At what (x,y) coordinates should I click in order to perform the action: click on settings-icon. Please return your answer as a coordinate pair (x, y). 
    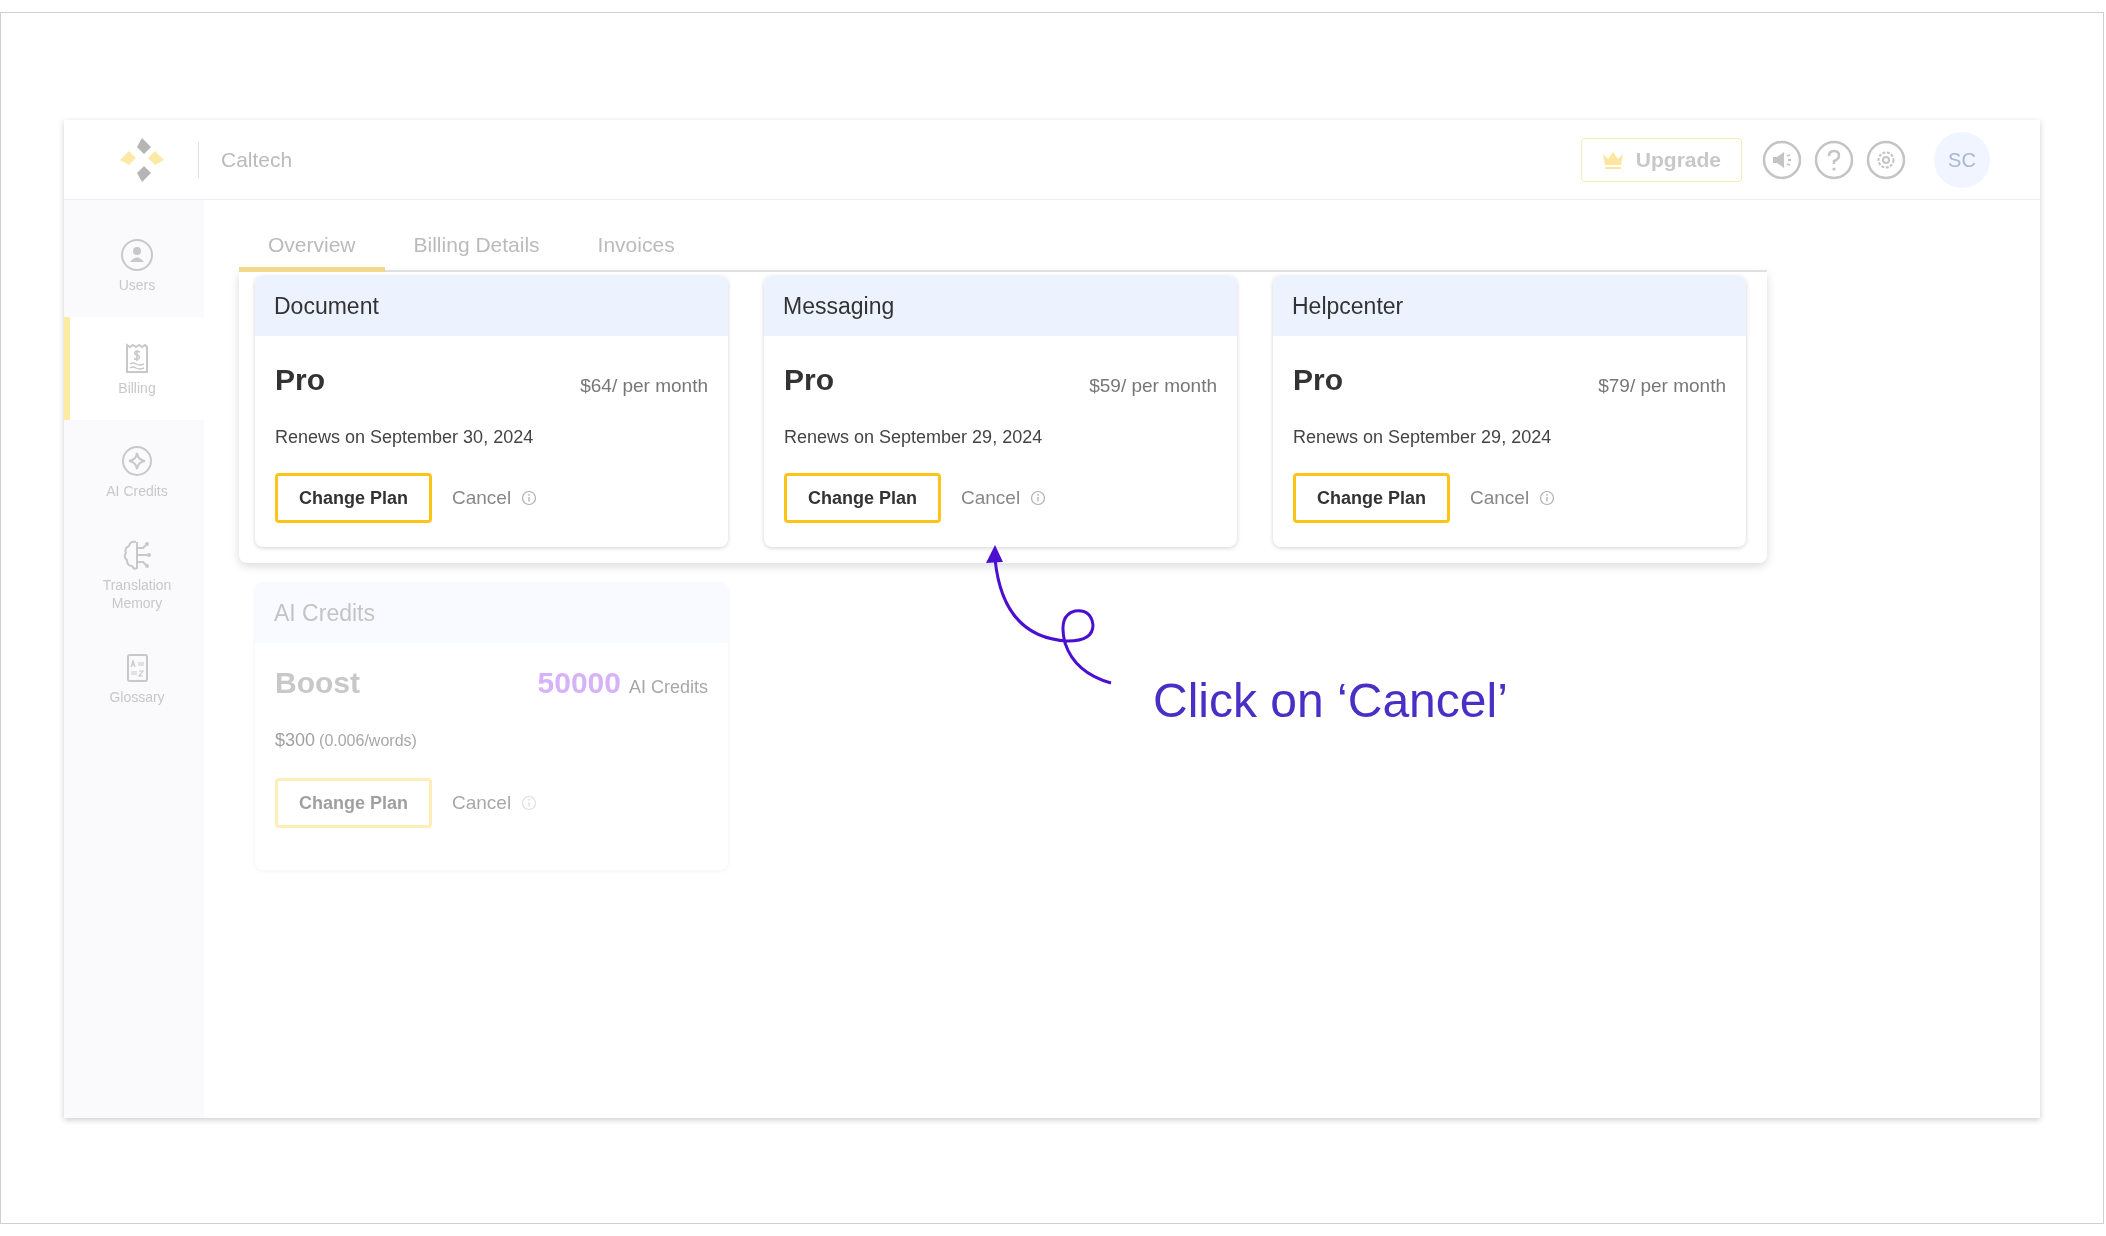
    Looking at the image, I should click on (1886, 159).